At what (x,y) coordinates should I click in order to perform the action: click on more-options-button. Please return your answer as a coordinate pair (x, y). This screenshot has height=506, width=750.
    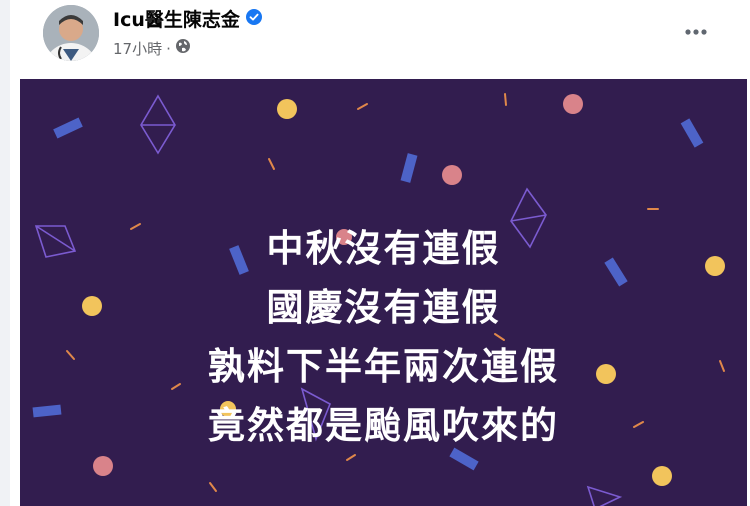
    Looking at the image, I should click on (696, 30).